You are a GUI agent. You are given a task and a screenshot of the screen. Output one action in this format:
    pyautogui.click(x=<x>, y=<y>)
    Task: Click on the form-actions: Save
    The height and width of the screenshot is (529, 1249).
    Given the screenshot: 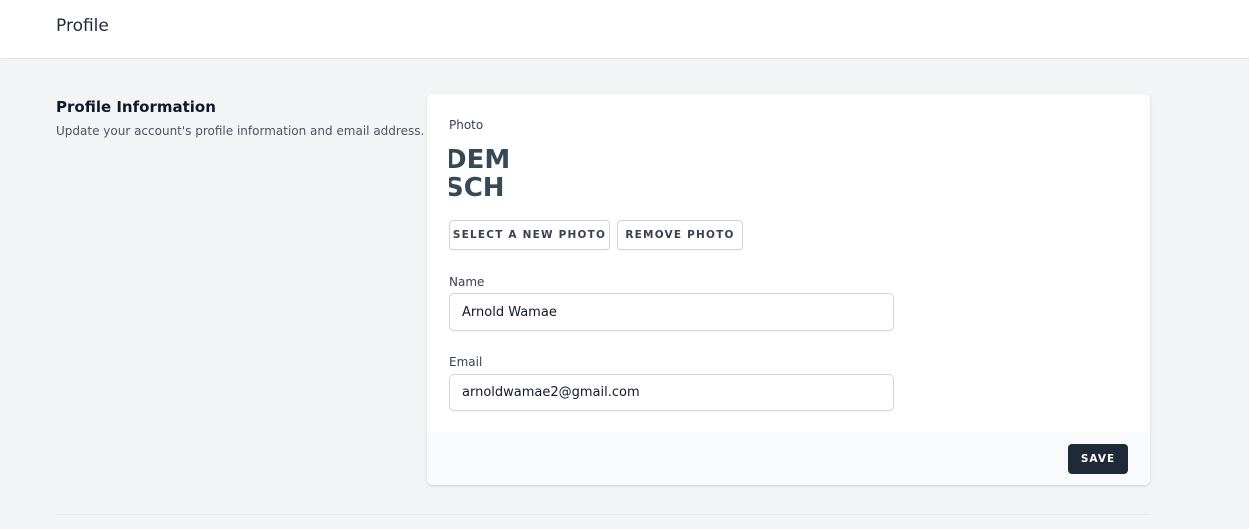 What is the action you would take?
    pyautogui.click(x=788, y=458)
    